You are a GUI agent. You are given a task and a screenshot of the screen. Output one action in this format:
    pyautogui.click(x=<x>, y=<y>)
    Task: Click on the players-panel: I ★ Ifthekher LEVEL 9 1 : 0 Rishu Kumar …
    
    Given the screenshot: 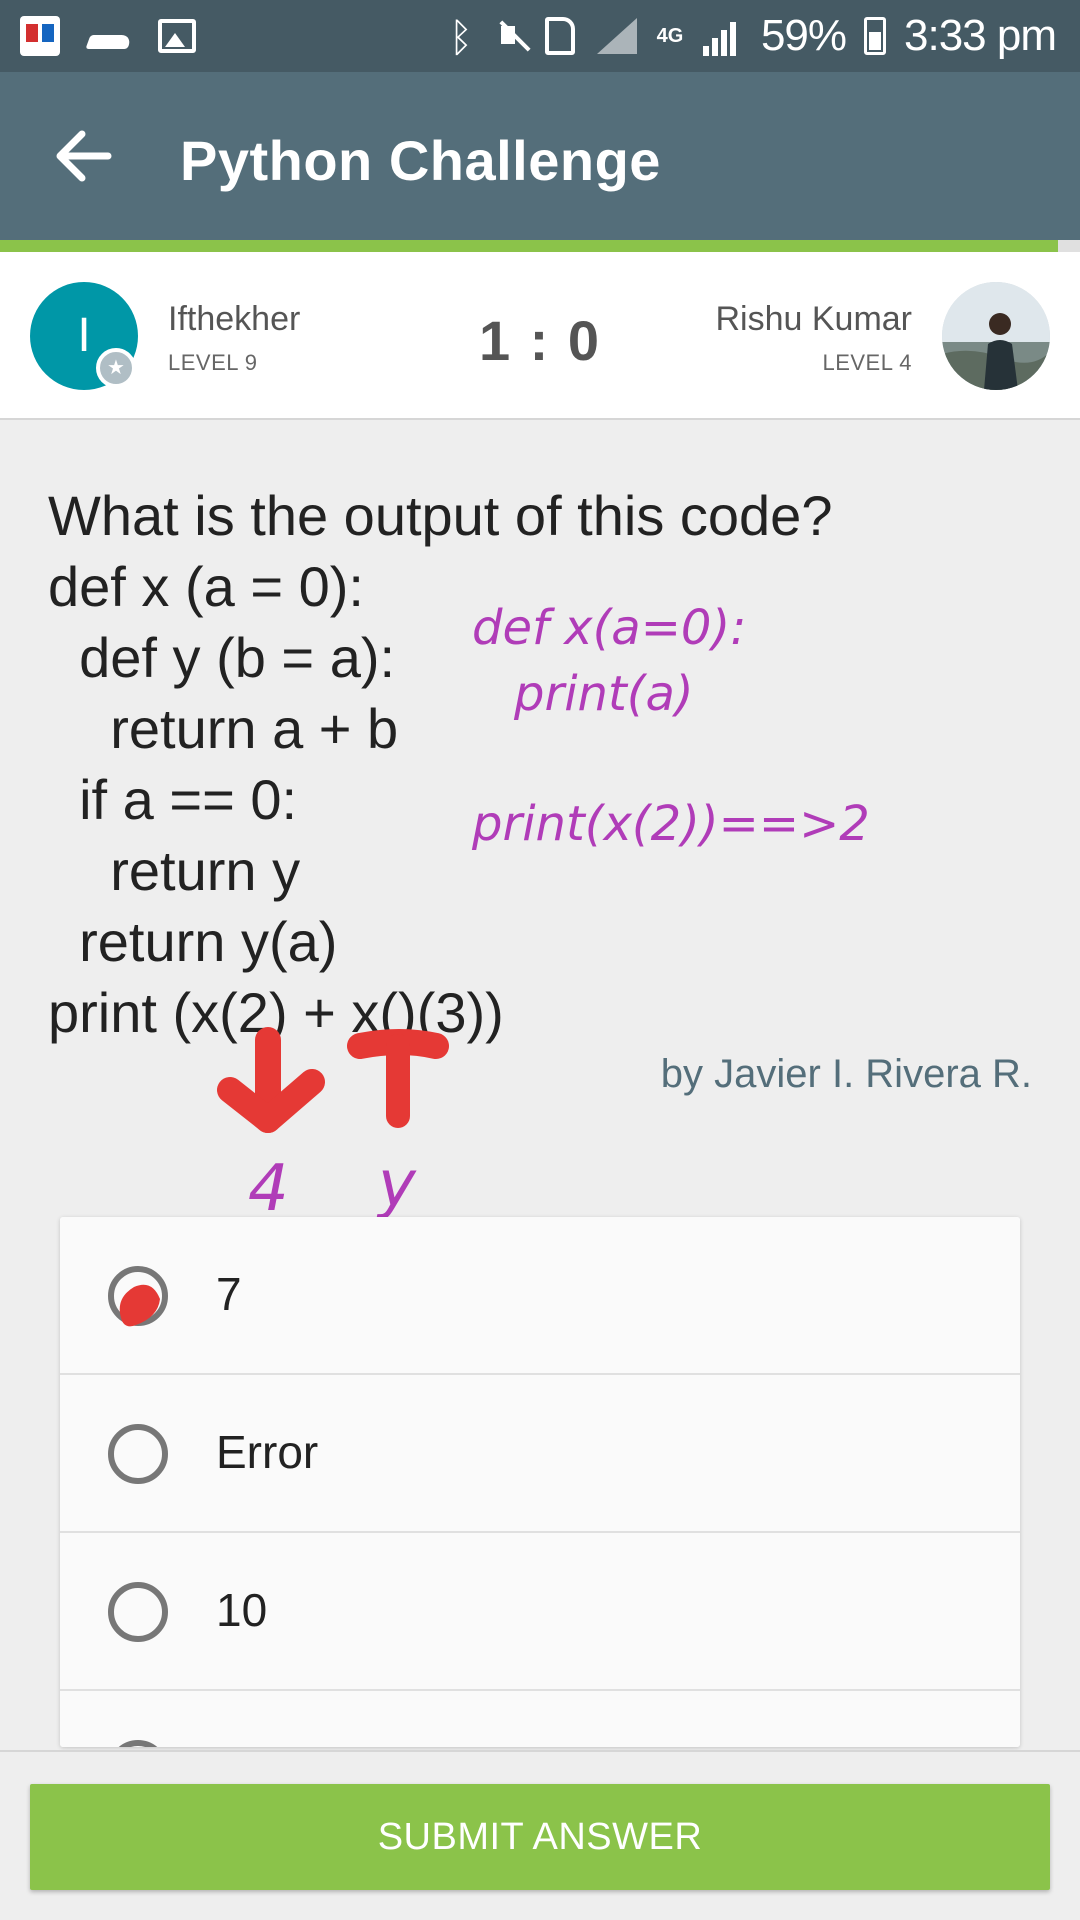 What is the action you would take?
    pyautogui.click(x=540, y=336)
    